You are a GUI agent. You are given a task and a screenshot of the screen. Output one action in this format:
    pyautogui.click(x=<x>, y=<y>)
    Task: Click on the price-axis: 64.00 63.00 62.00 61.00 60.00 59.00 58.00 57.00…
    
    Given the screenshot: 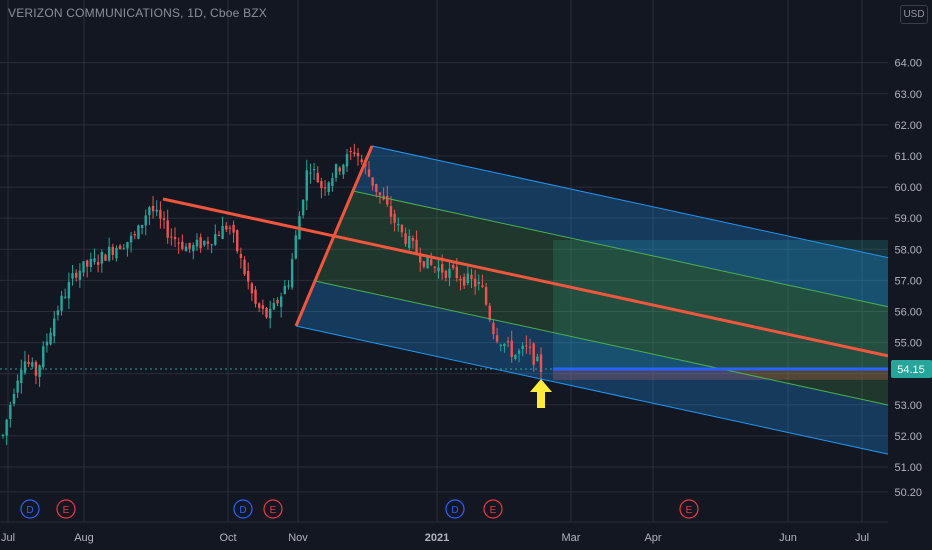 What is the action you would take?
    pyautogui.click(x=910, y=275)
    